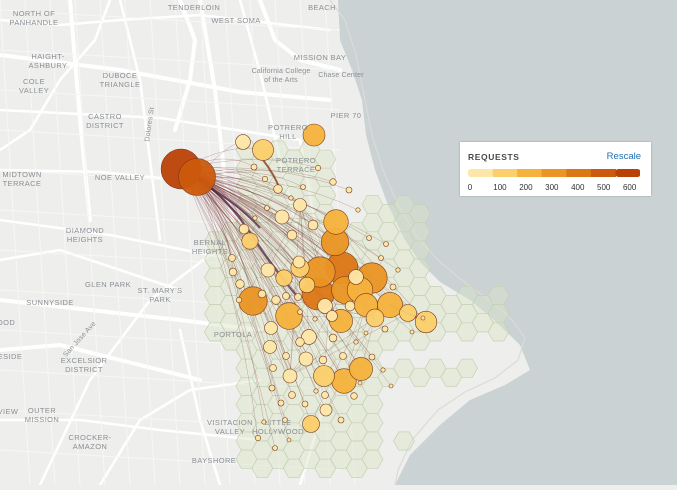  What do you see at coordinates (22, 179) in the screenshot?
I see `neighborhood-label: MIDTOWN TERRACE` at bounding box center [22, 179].